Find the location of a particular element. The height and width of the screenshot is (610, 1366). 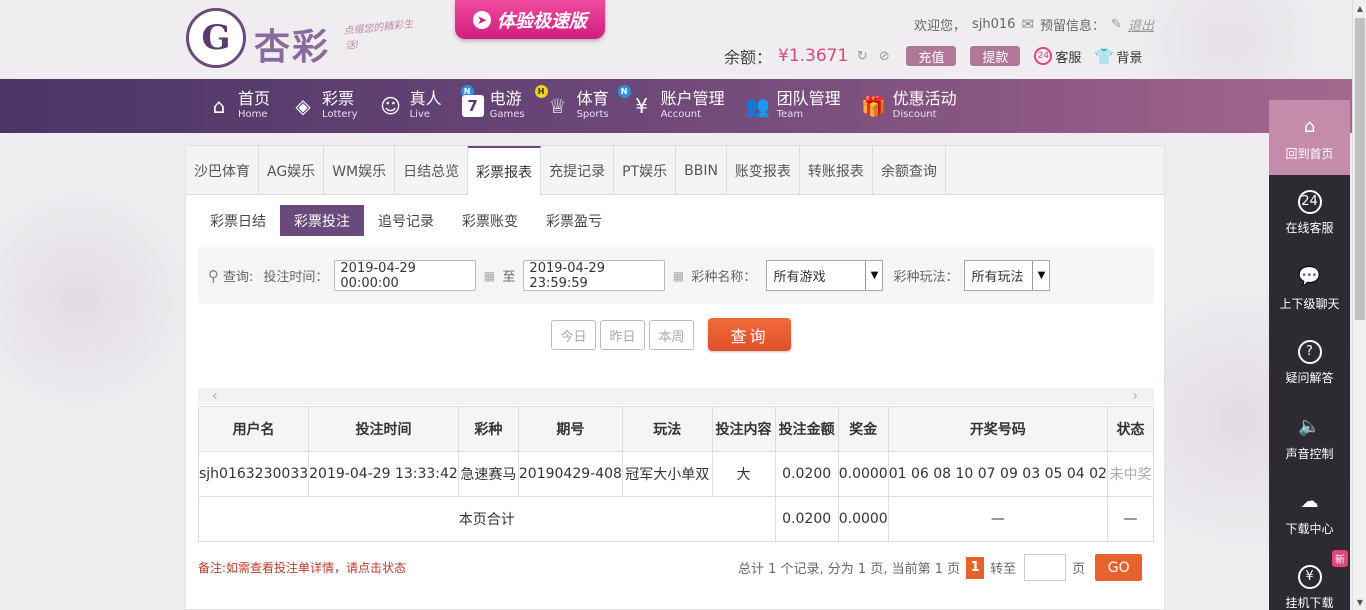

headset-icon: 24 is located at coordinates (1309, 201).